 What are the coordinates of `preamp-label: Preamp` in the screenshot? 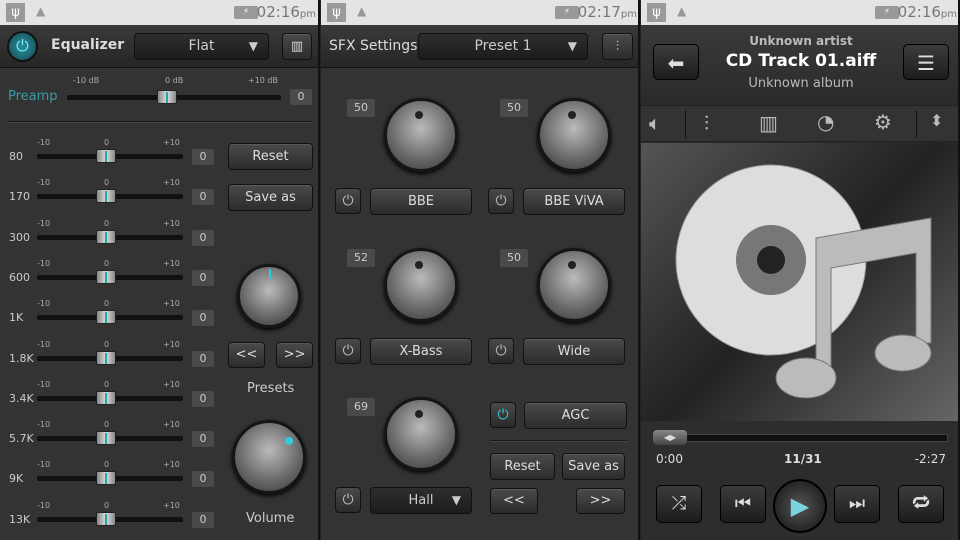 It's located at (33, 96).